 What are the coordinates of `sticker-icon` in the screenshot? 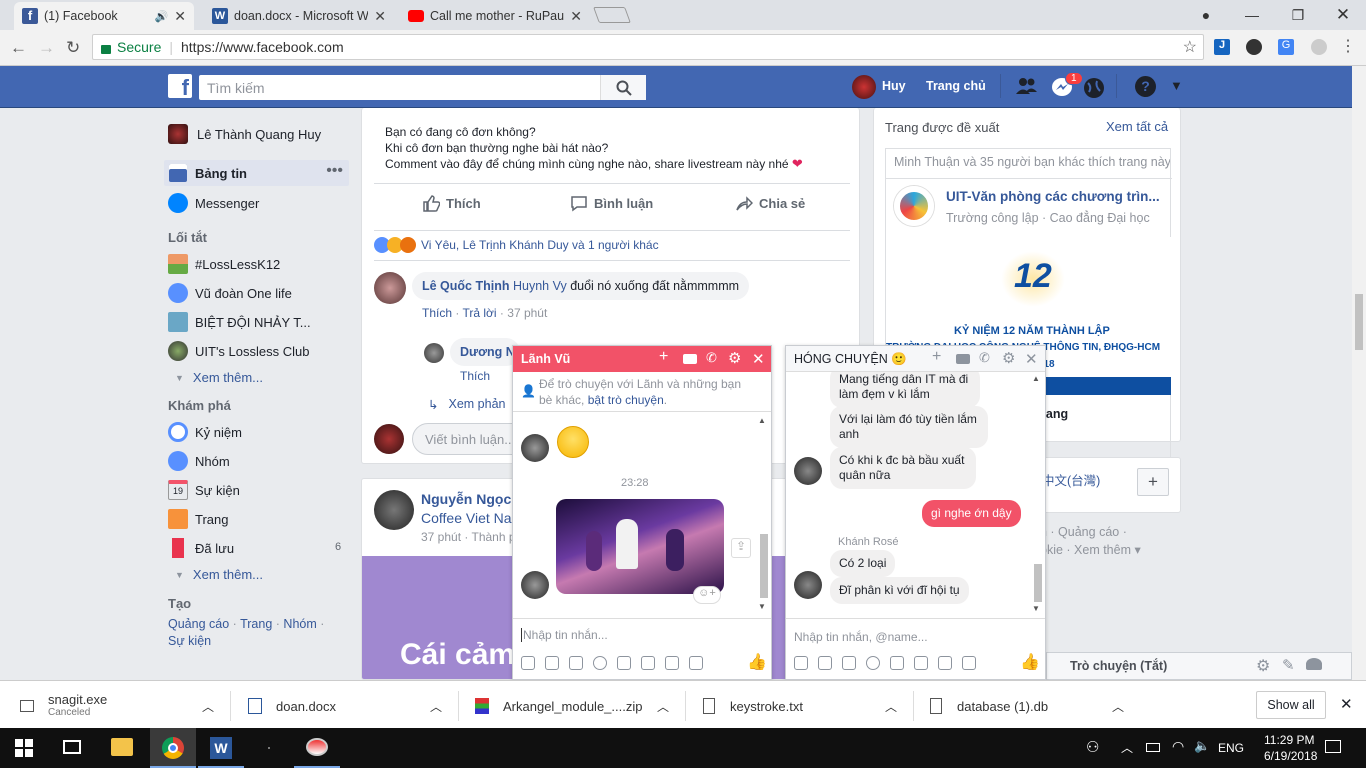 It's located at (552, 663).